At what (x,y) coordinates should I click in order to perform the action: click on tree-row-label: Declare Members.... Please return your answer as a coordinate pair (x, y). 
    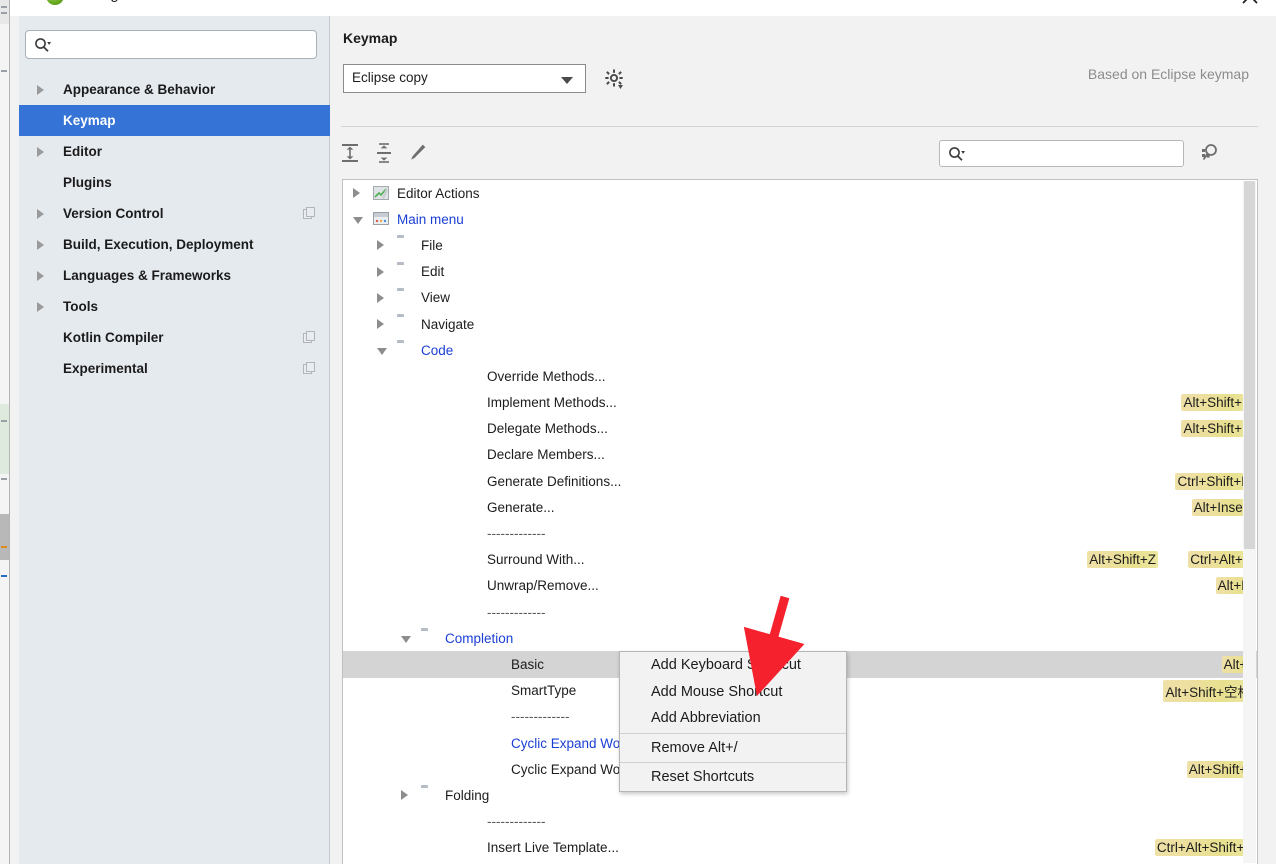
    Looking at the image, I should click on (546, 455).